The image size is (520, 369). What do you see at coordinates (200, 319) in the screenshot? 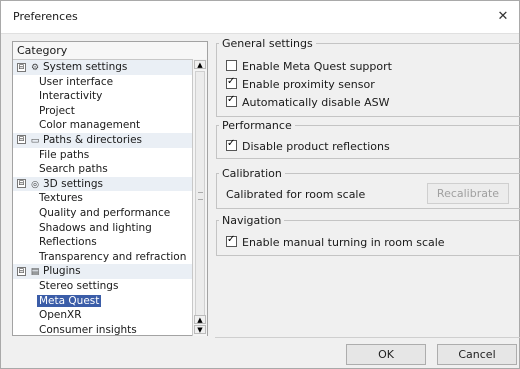
I see `scroll-up-lower-icon: ▲` at bounding box center [200, 319].